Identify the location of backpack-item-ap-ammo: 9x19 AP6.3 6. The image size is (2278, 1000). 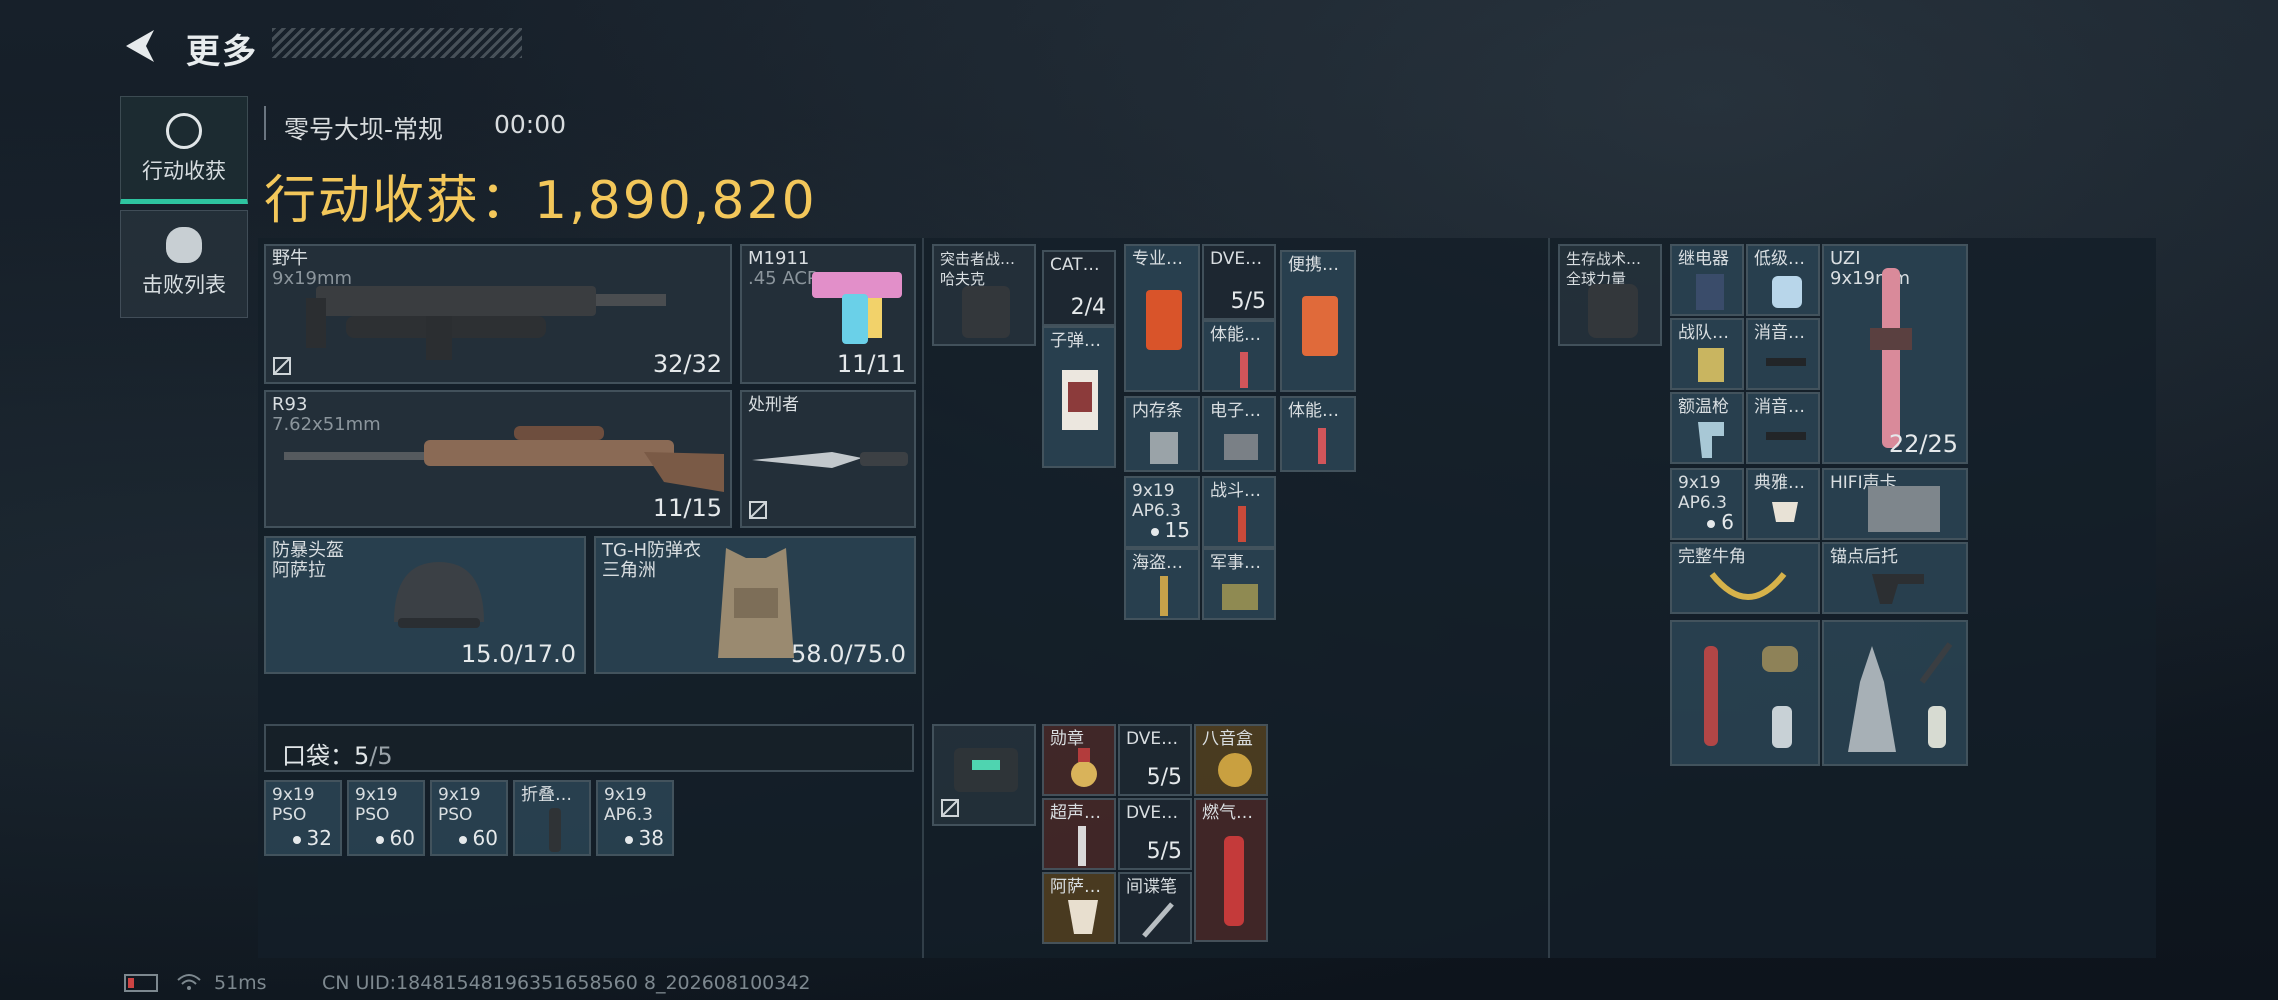
(1707, 504).